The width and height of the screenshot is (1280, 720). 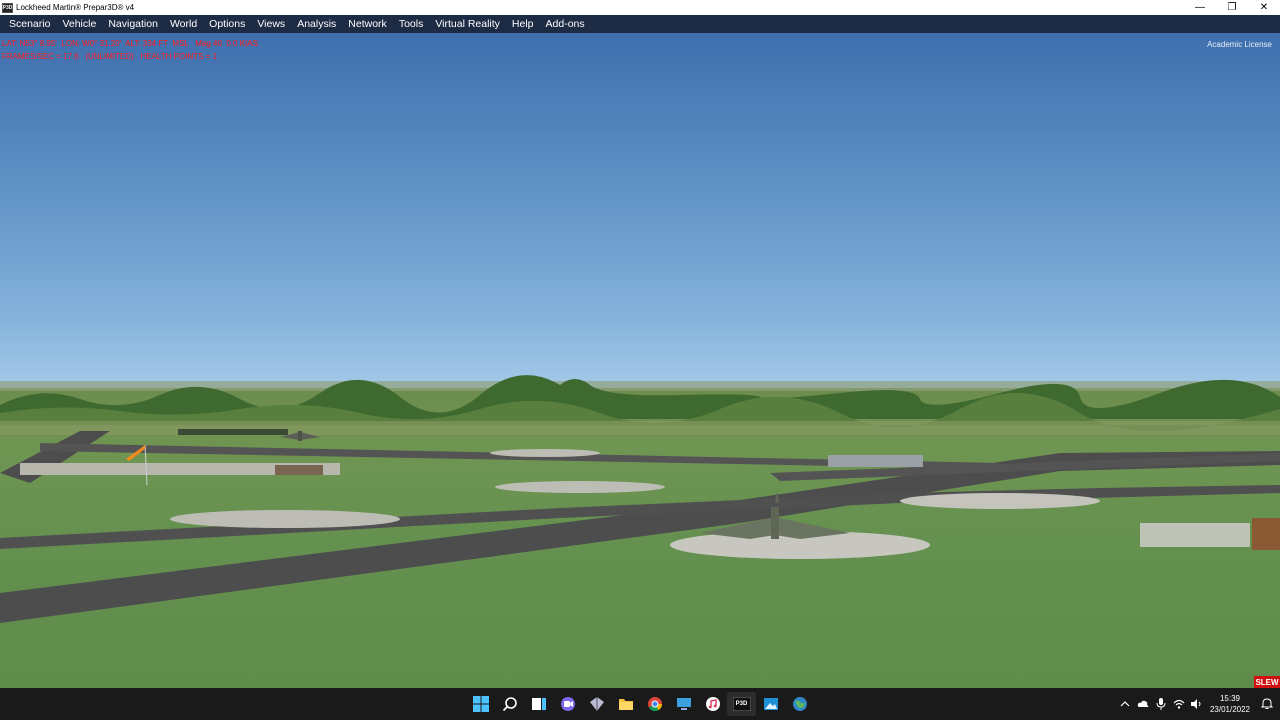 I want to click on menu-tools: Tools, so click(x=411, y=24).